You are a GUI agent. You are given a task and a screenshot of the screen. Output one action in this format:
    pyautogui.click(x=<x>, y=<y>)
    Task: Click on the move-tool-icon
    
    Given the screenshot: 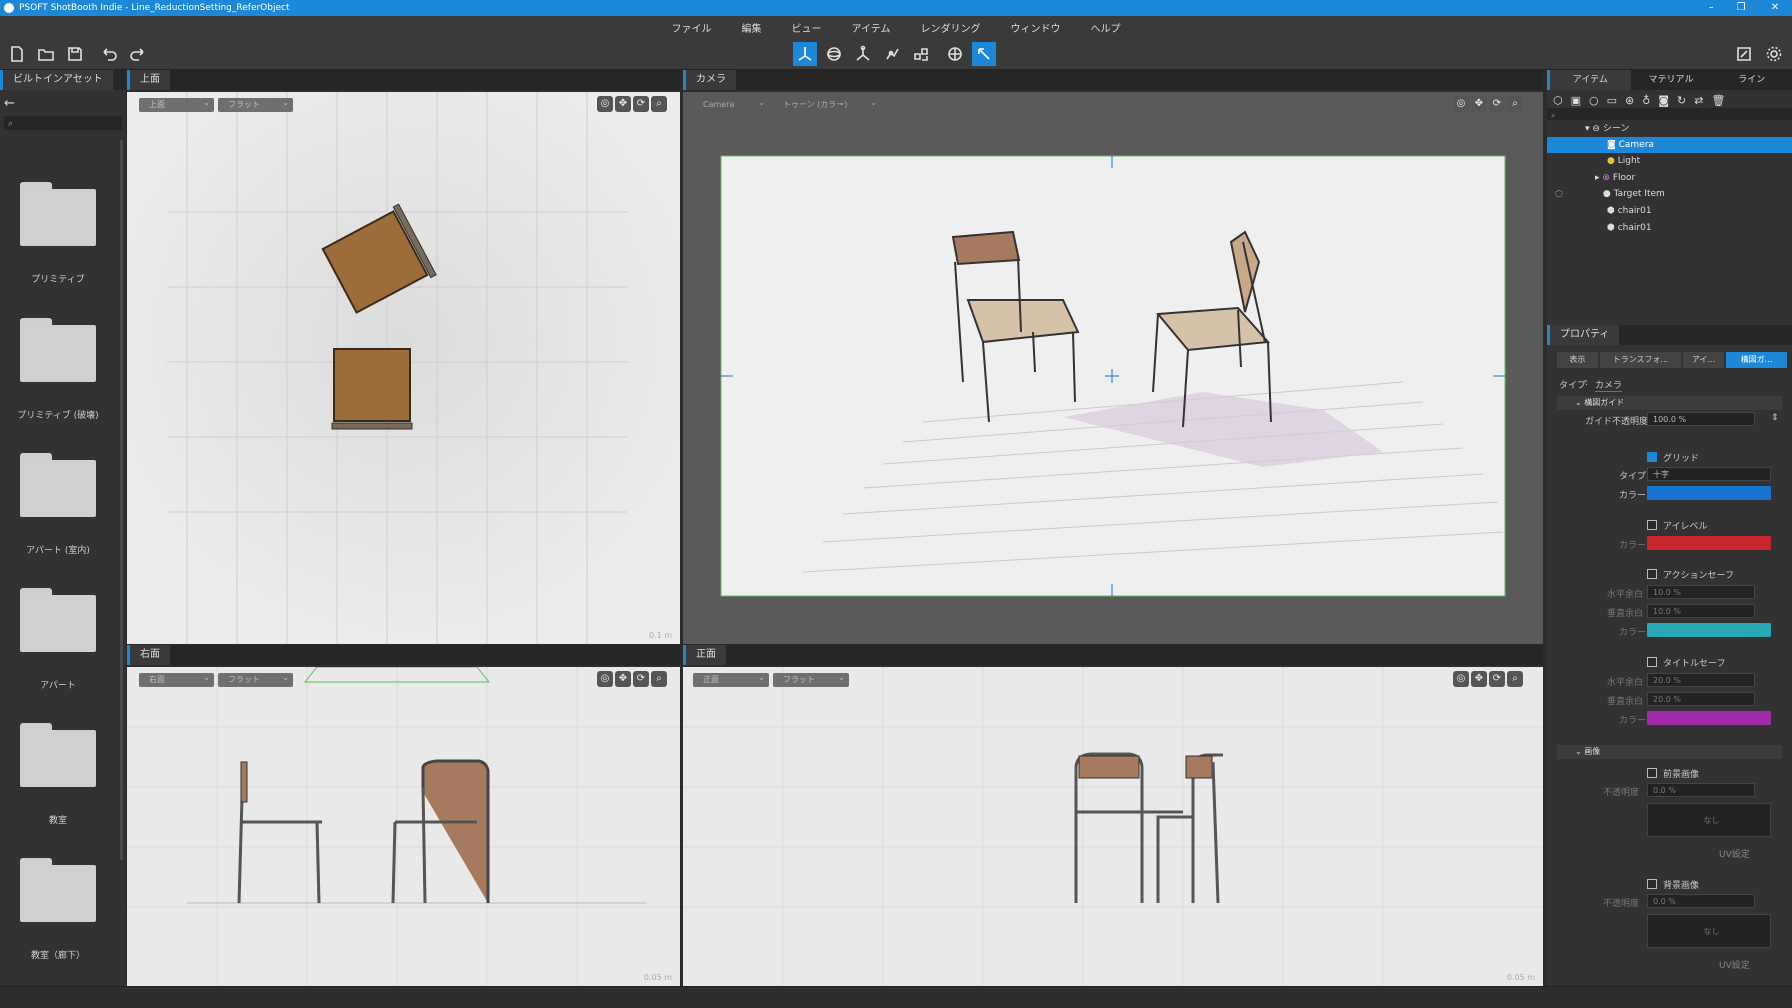 What is the action you would take?
    pyautogui.click(x=805, y=54)
    